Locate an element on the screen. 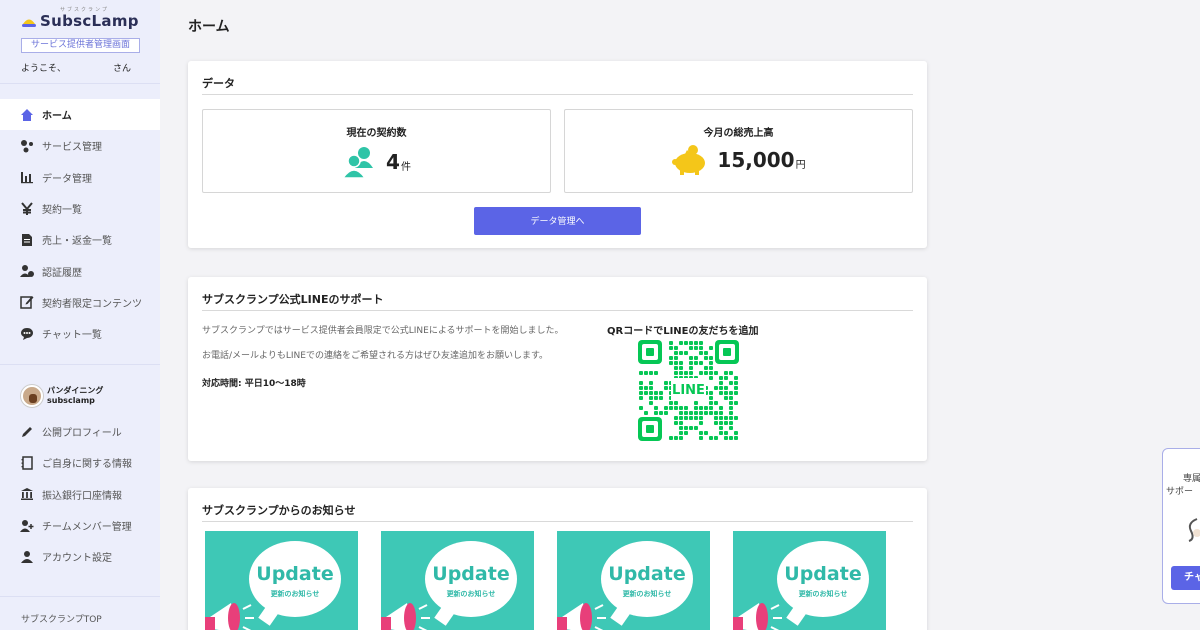 The height and width of the screenshot is (630, 1200). sidebar-item-label: ご自身に関する情報 is located at coordinates (87, 465).